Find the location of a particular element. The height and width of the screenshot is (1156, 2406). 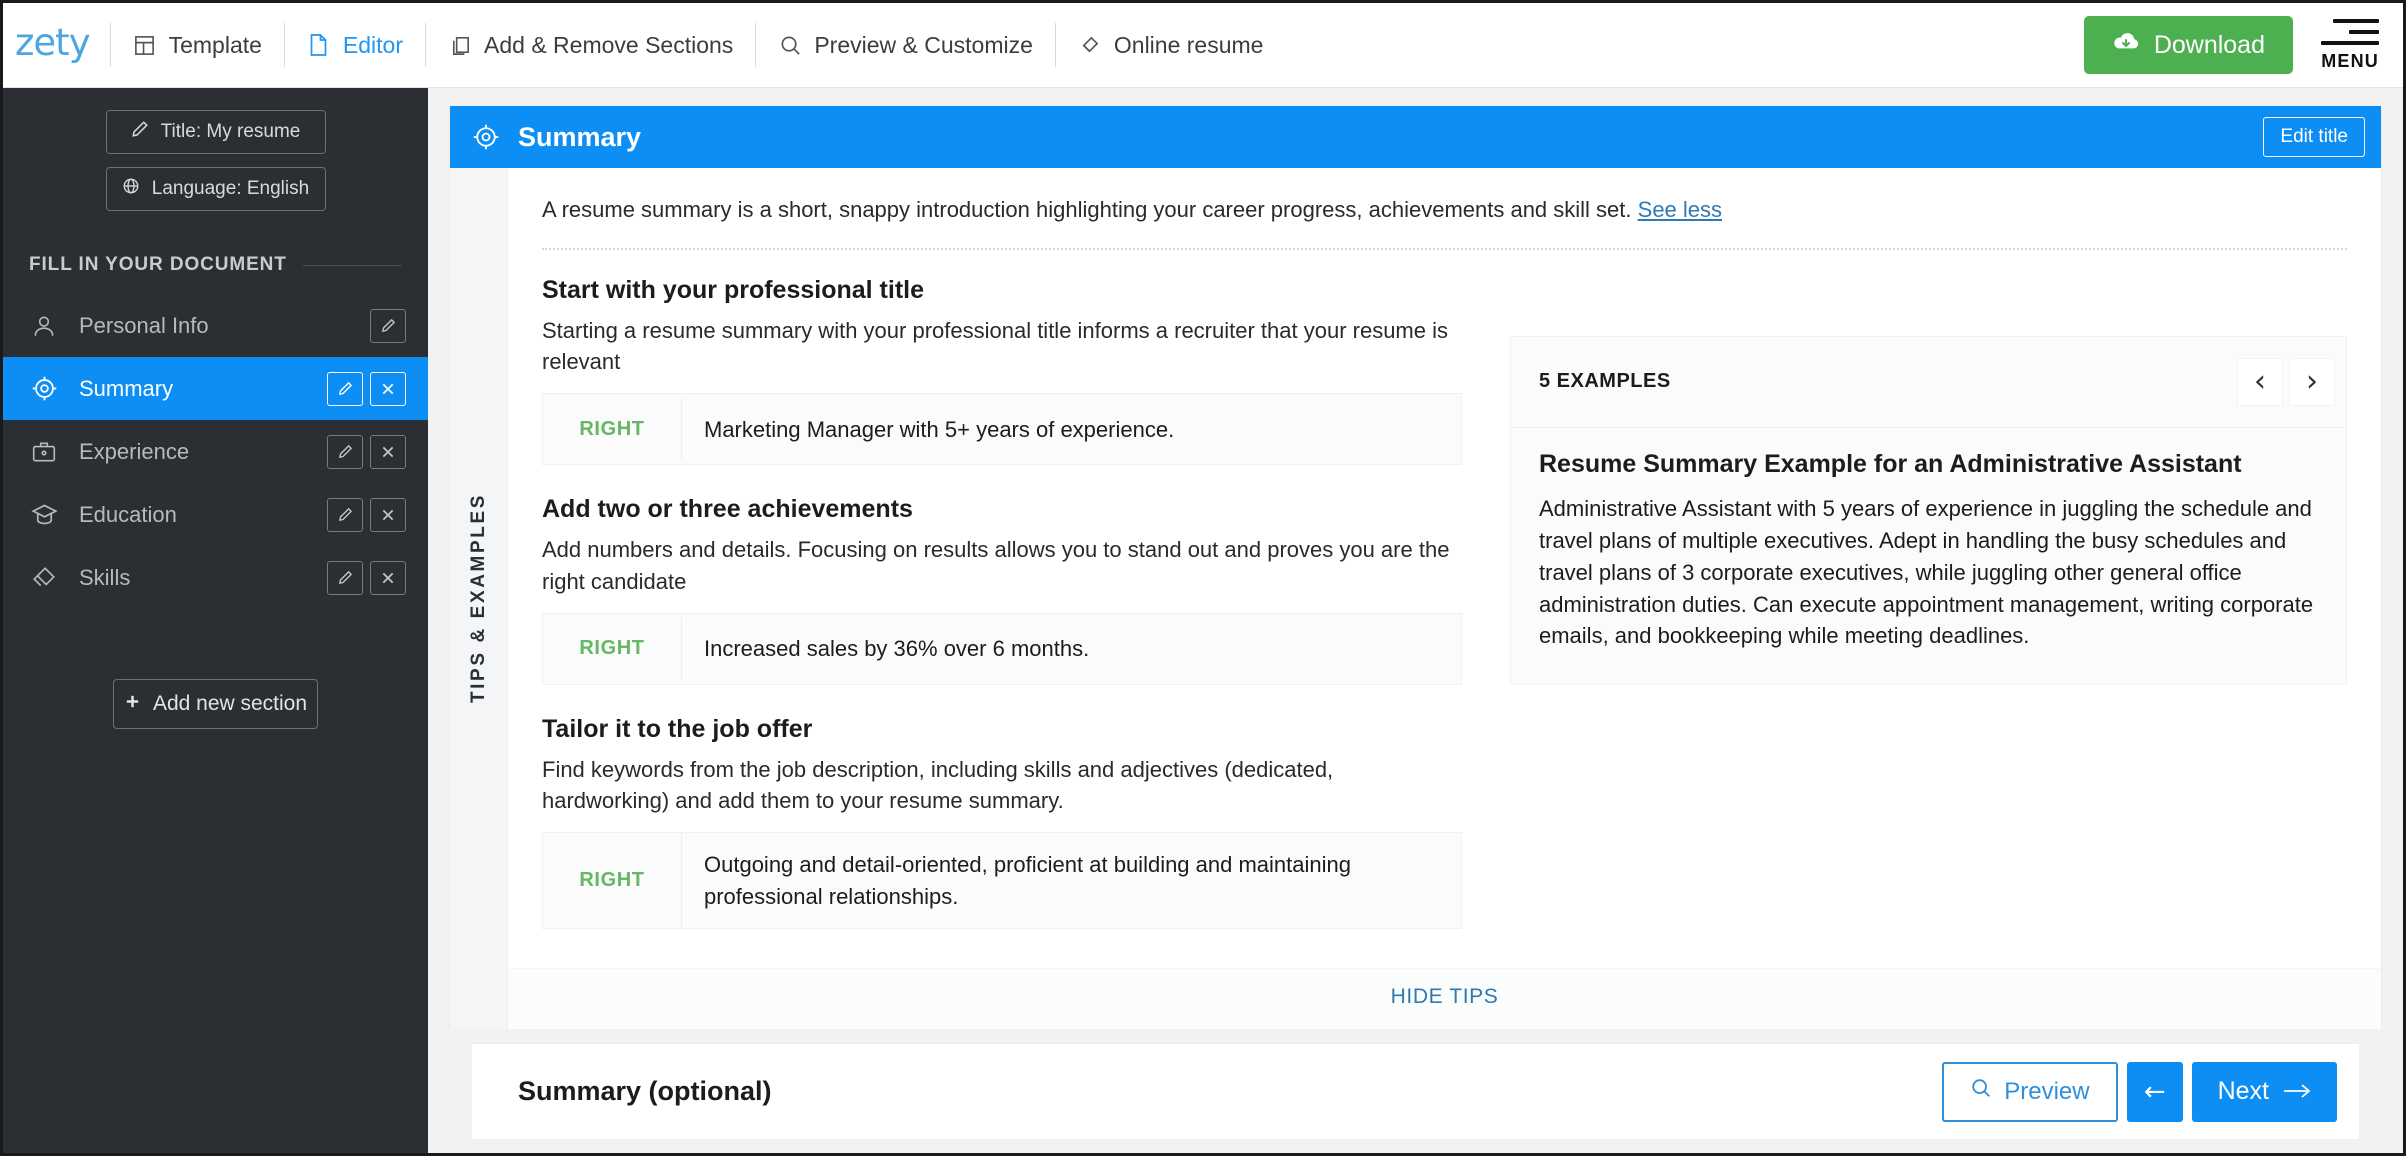

nav-label-online-resume: Online resume is located at coordinates (1188, 44).